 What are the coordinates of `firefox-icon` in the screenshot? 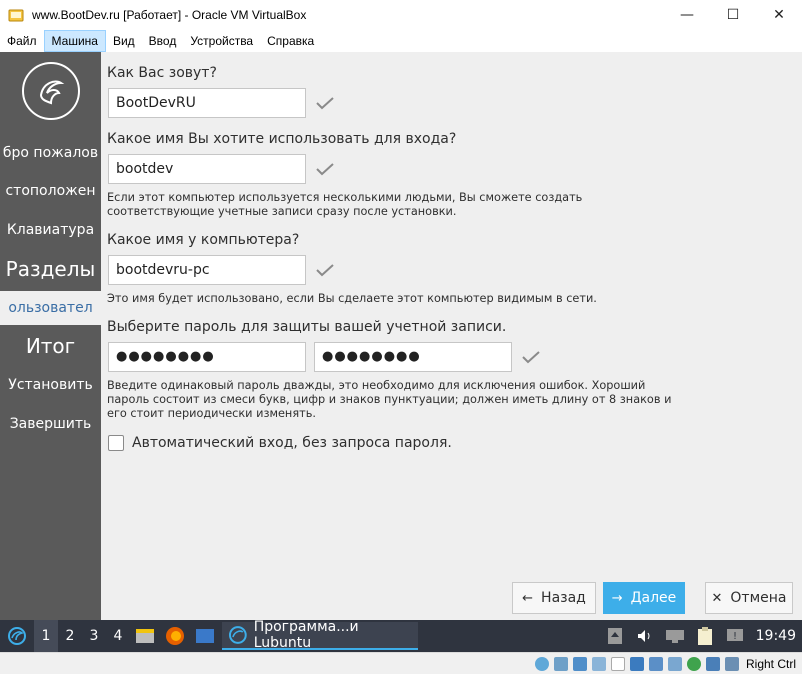 It's located at (175, 636).